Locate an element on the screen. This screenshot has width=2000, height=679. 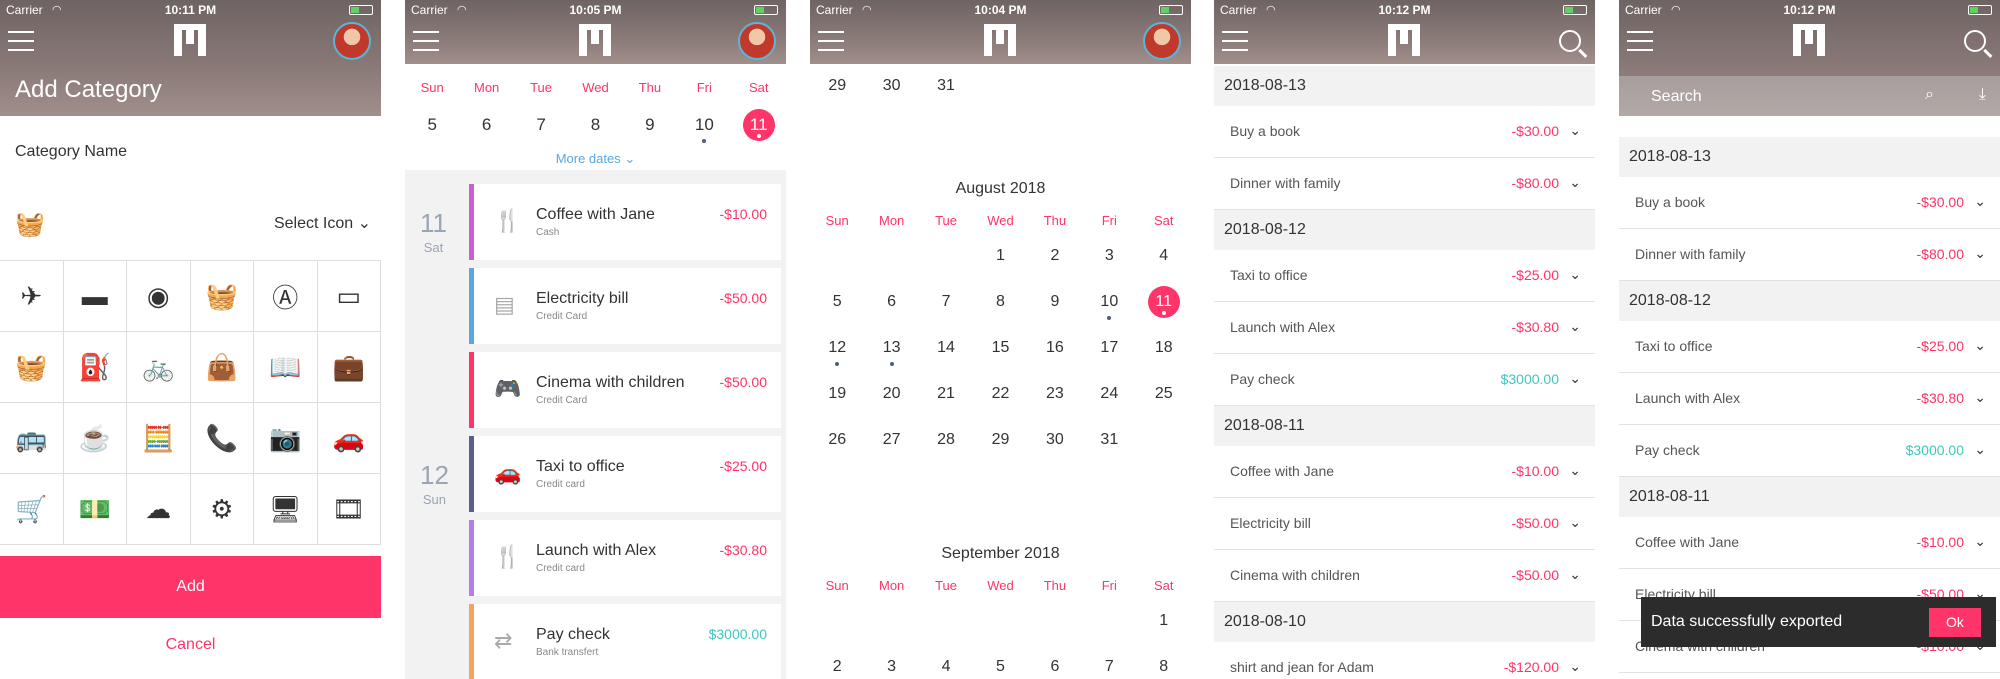
category-icon-option: 🚗 is located at coordinates (349, 438).